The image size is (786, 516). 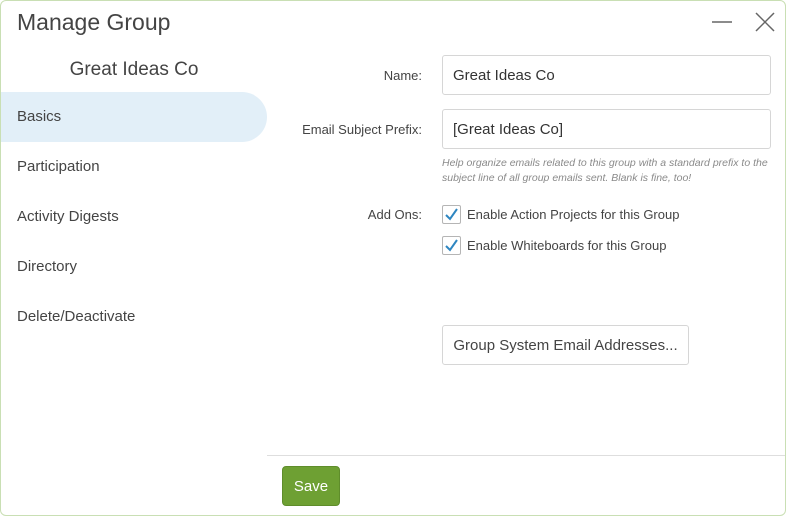 I want to click on sidebar-item-delete-deactivate: Delete/Deactivate, so click(x=134, y=317).